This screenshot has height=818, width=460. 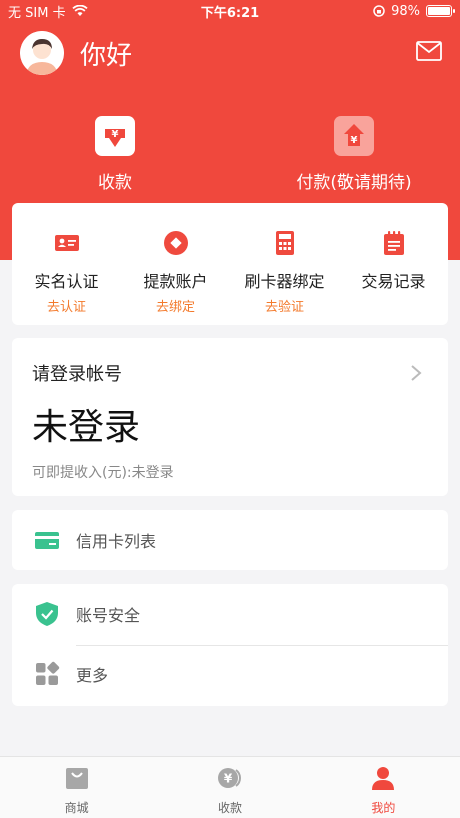 I want to click on quick-label-transactions: 交易记录, so click(x=393, y=281).